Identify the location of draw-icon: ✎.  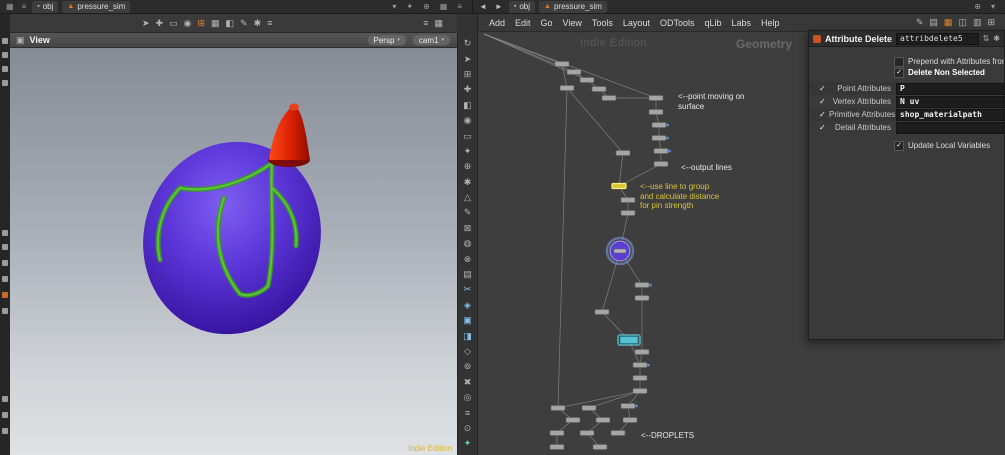
(244, 23).